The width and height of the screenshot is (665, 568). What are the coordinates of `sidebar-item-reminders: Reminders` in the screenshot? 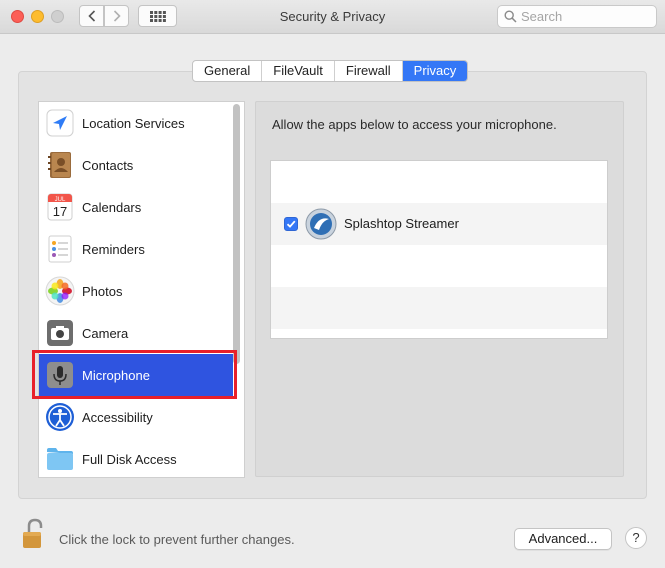 It's located at (136, 249).